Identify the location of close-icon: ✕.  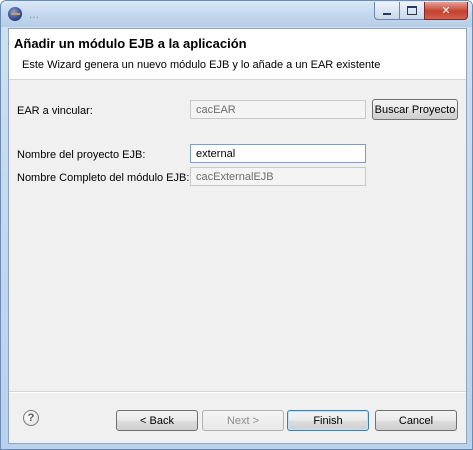
(446, 11).